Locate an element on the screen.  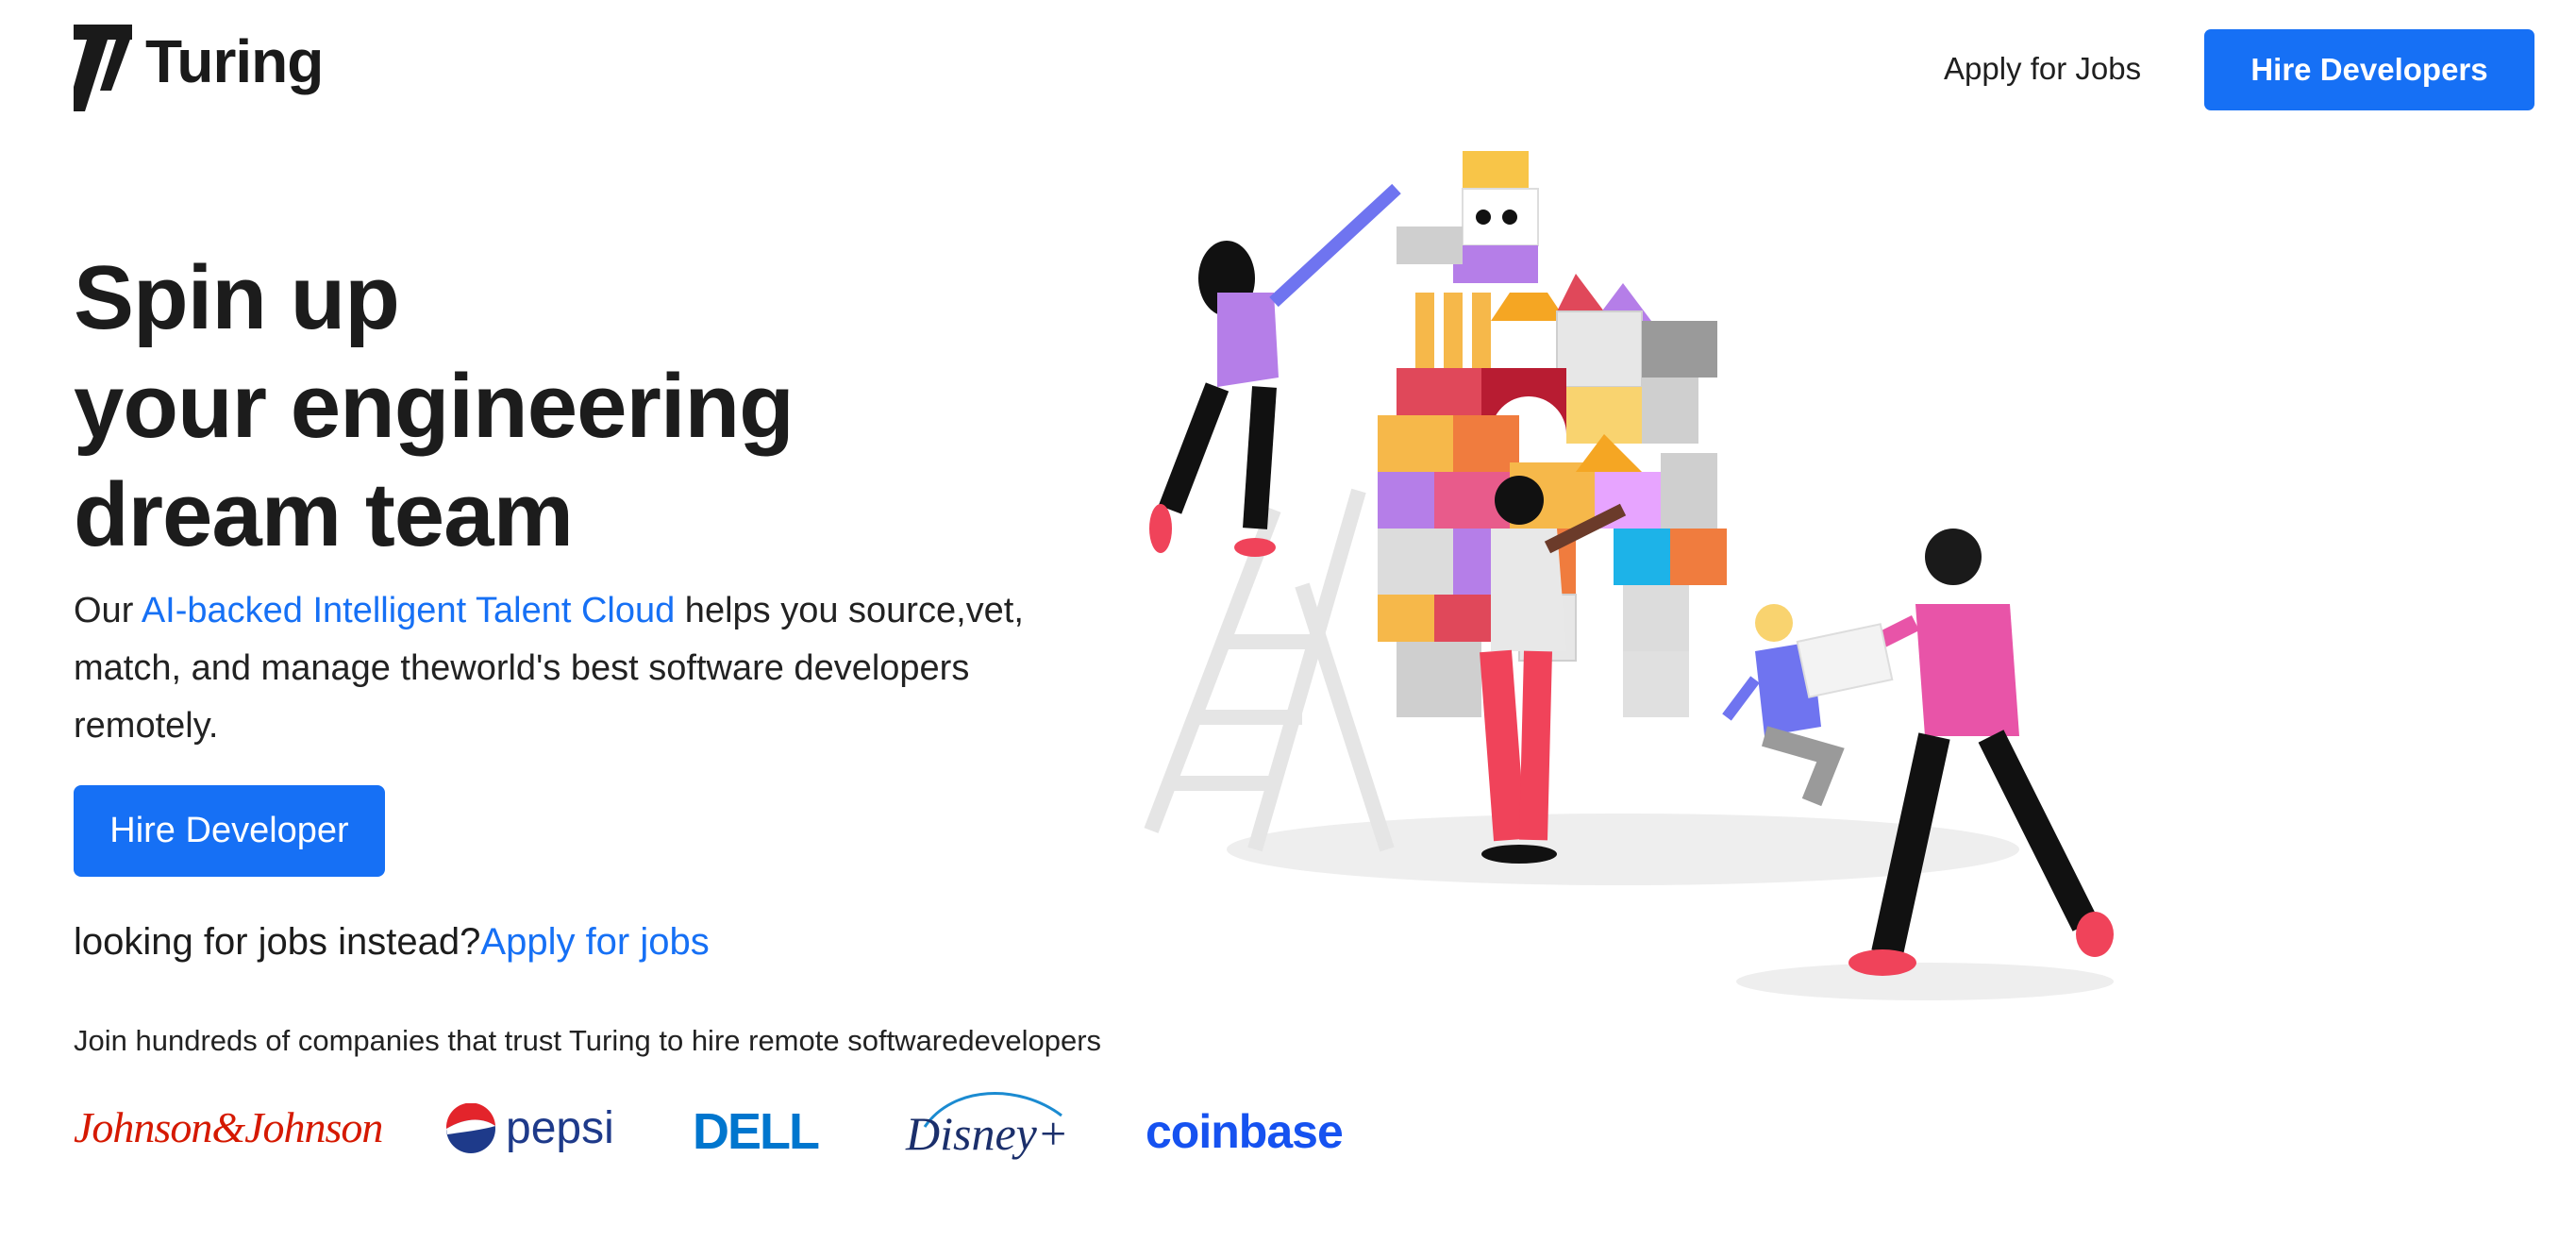
hire-developer-button: Hire Developer is located at coordinates (229, 831).